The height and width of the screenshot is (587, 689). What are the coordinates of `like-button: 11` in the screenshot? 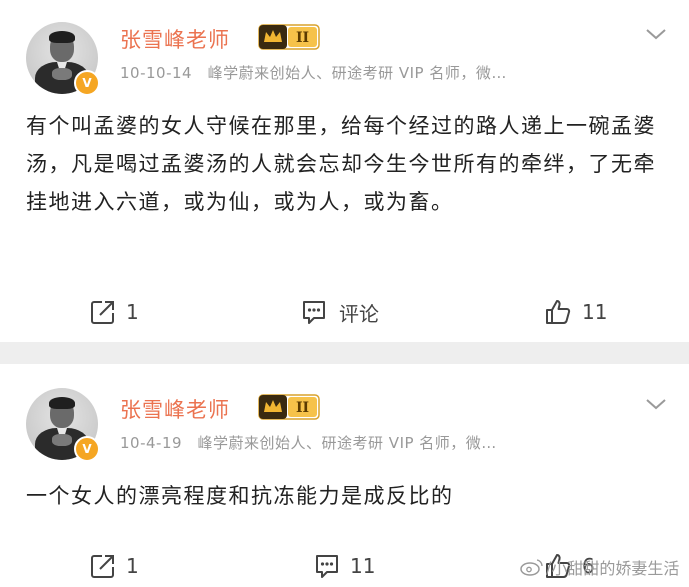 It's located at (575, 312).